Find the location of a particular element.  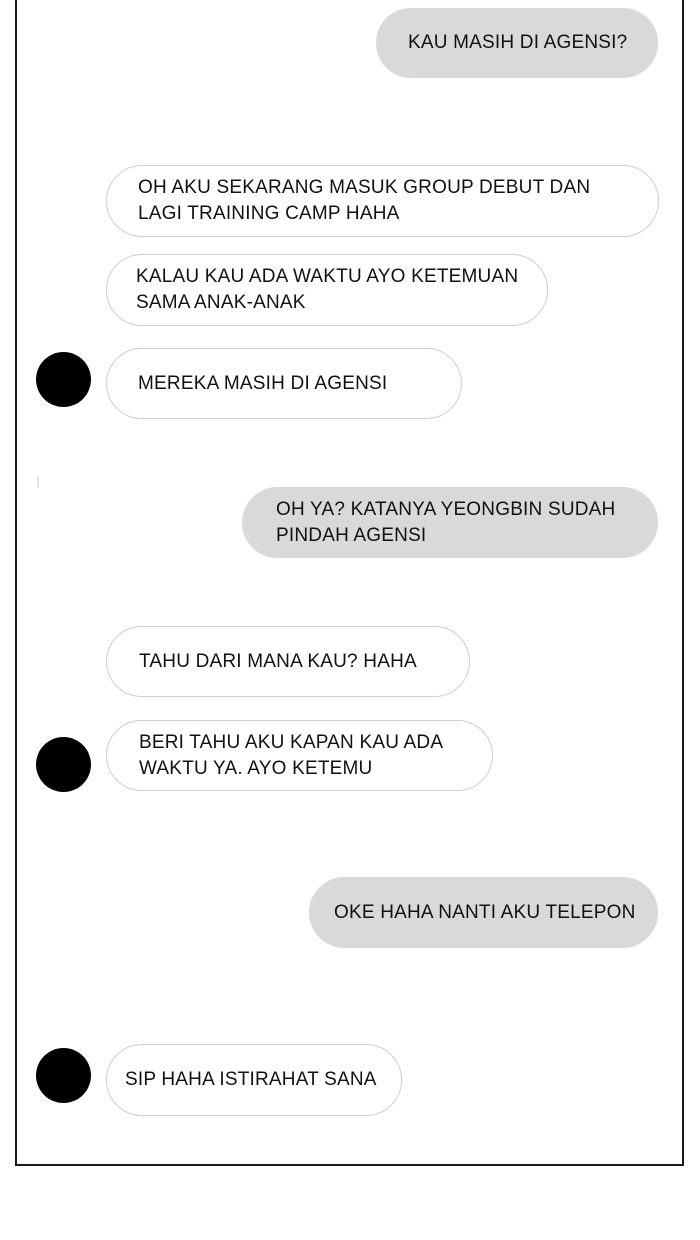

message-text: OKE HAHA NANTI AKU TELEPON is located at coordinates (485, 912).